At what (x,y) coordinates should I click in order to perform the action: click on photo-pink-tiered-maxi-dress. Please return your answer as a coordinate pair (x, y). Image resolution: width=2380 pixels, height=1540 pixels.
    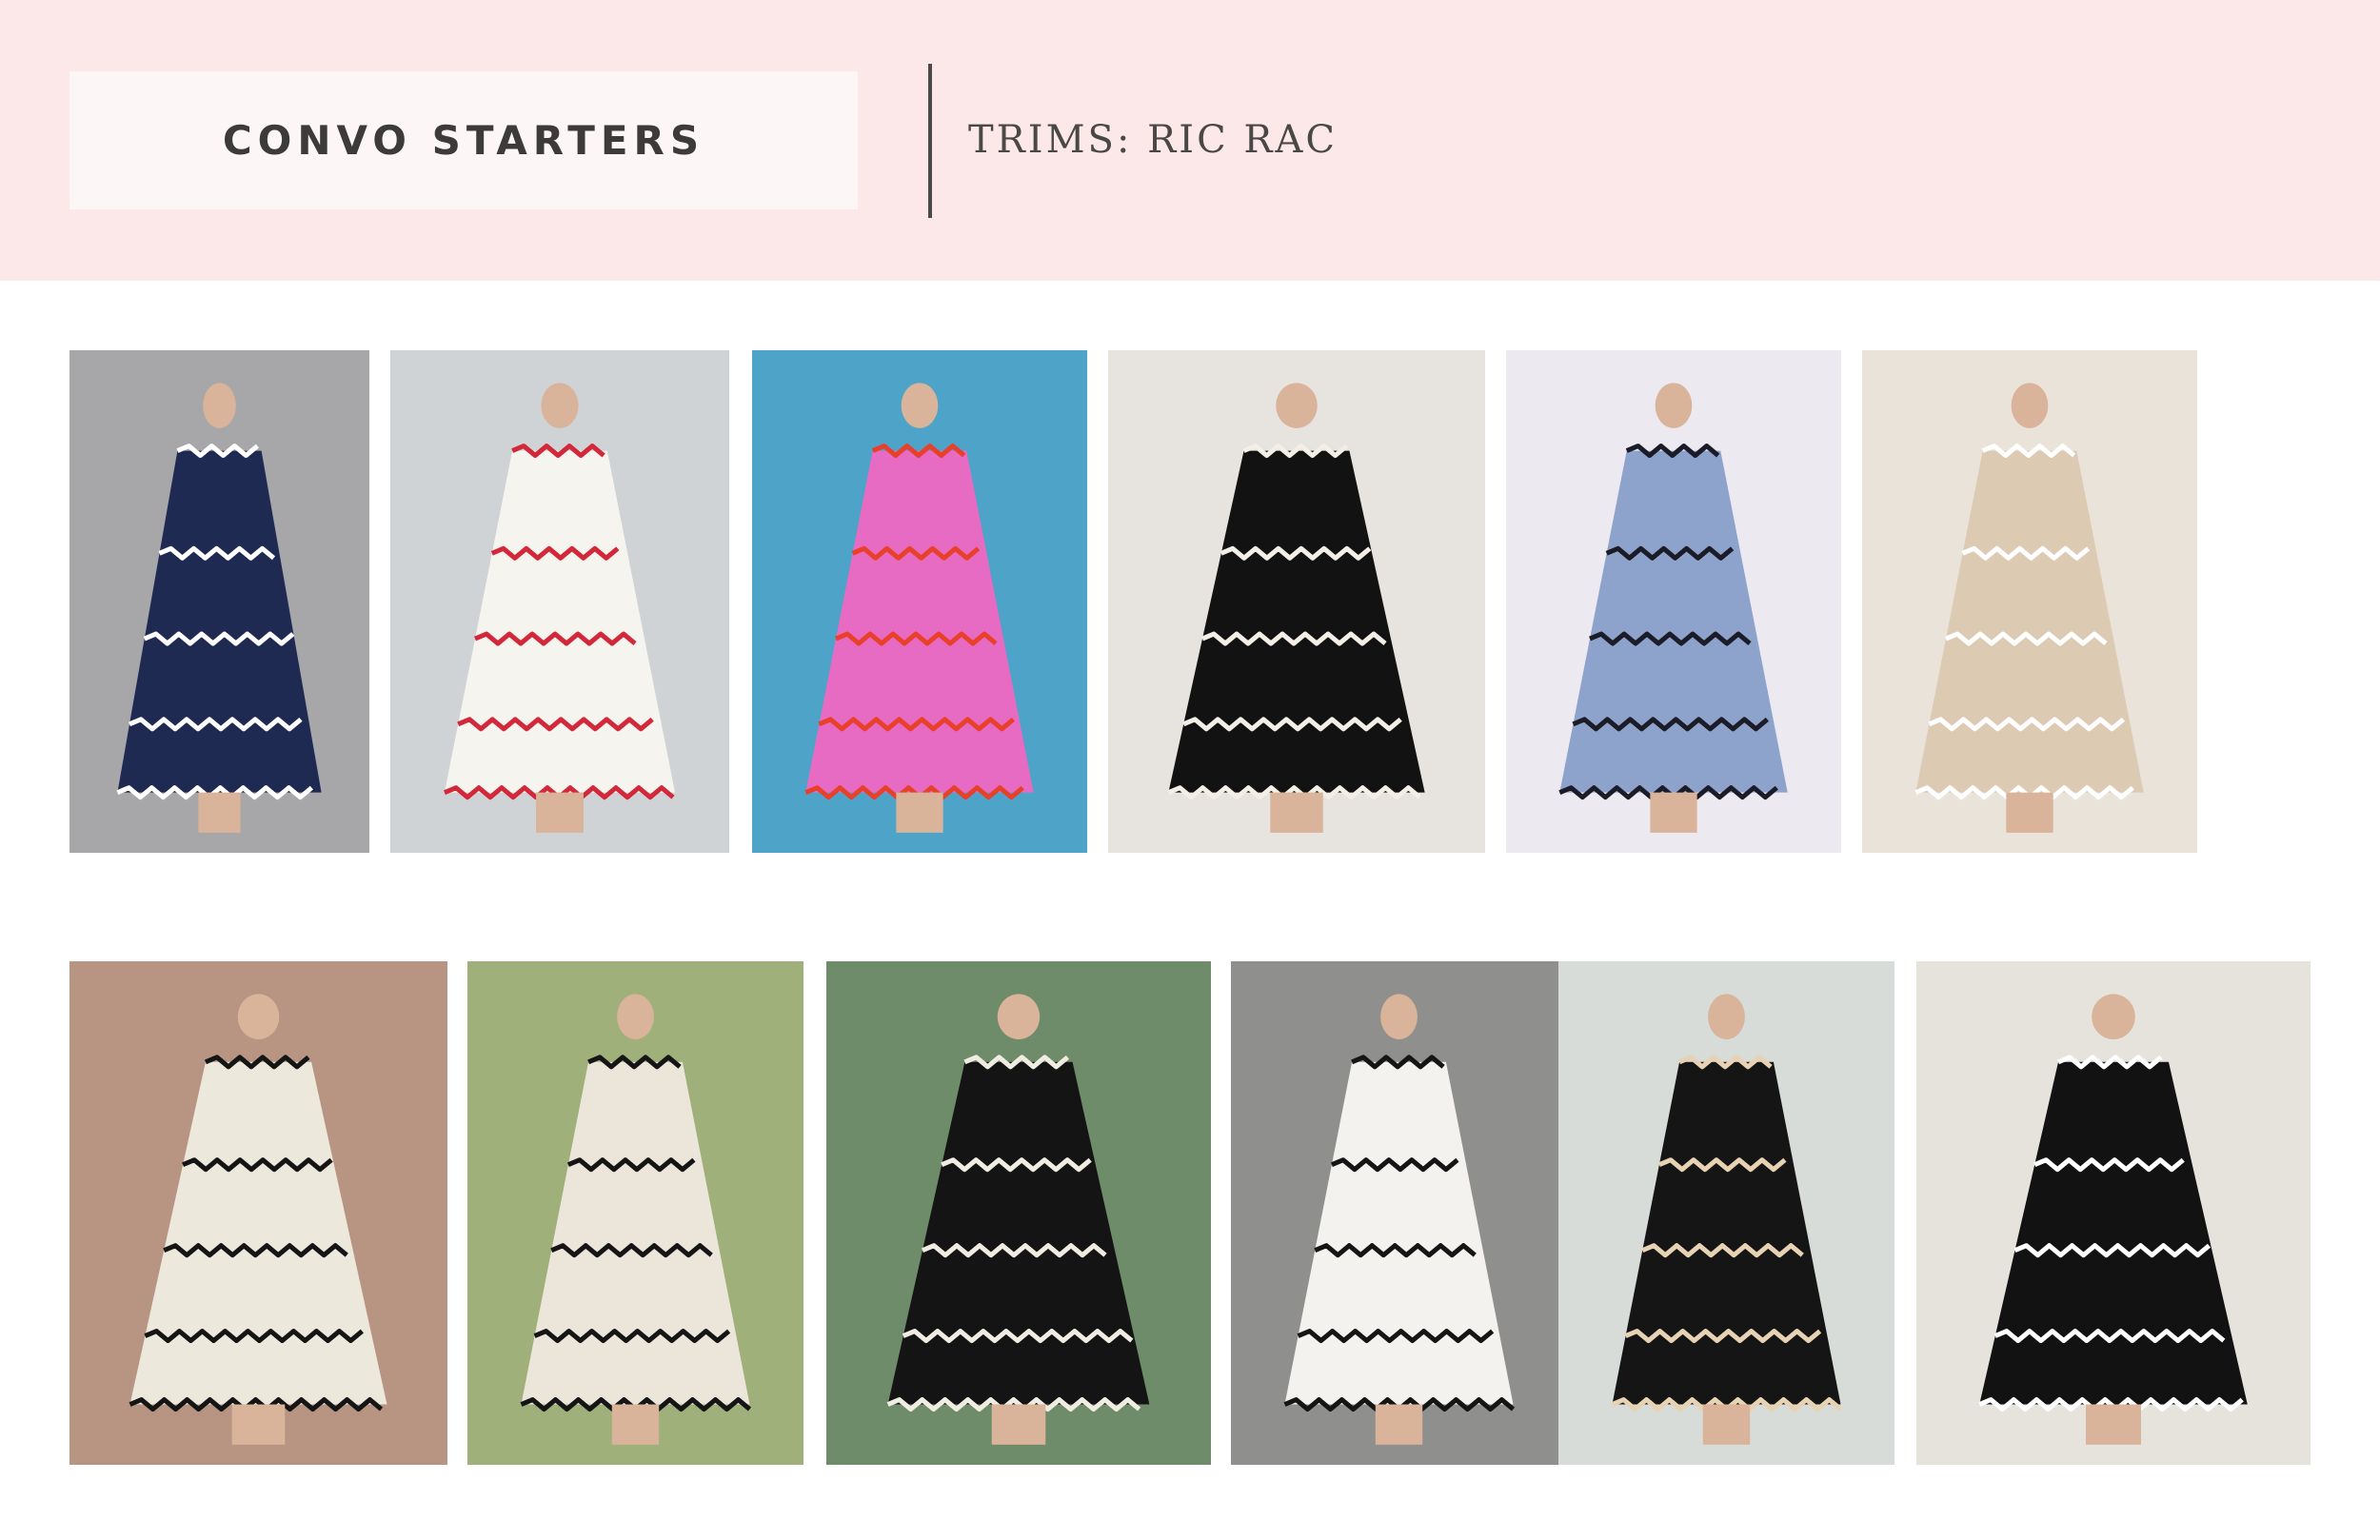
    Looking at the image, I should click on (919, 601).